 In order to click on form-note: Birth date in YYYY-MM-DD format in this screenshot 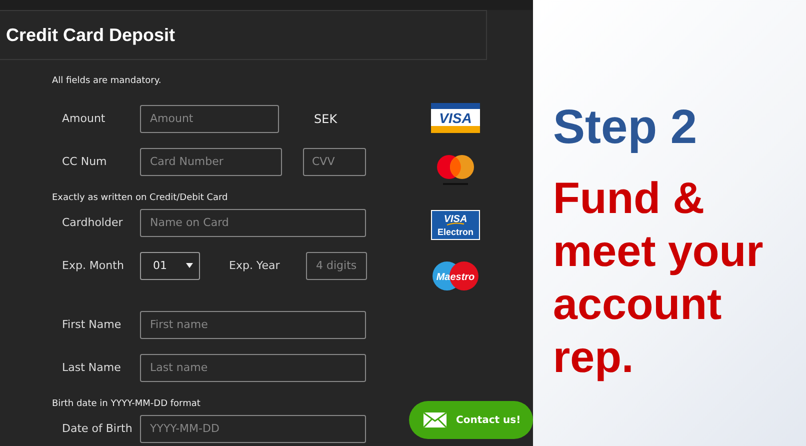, I will do `click(127, 404)`.